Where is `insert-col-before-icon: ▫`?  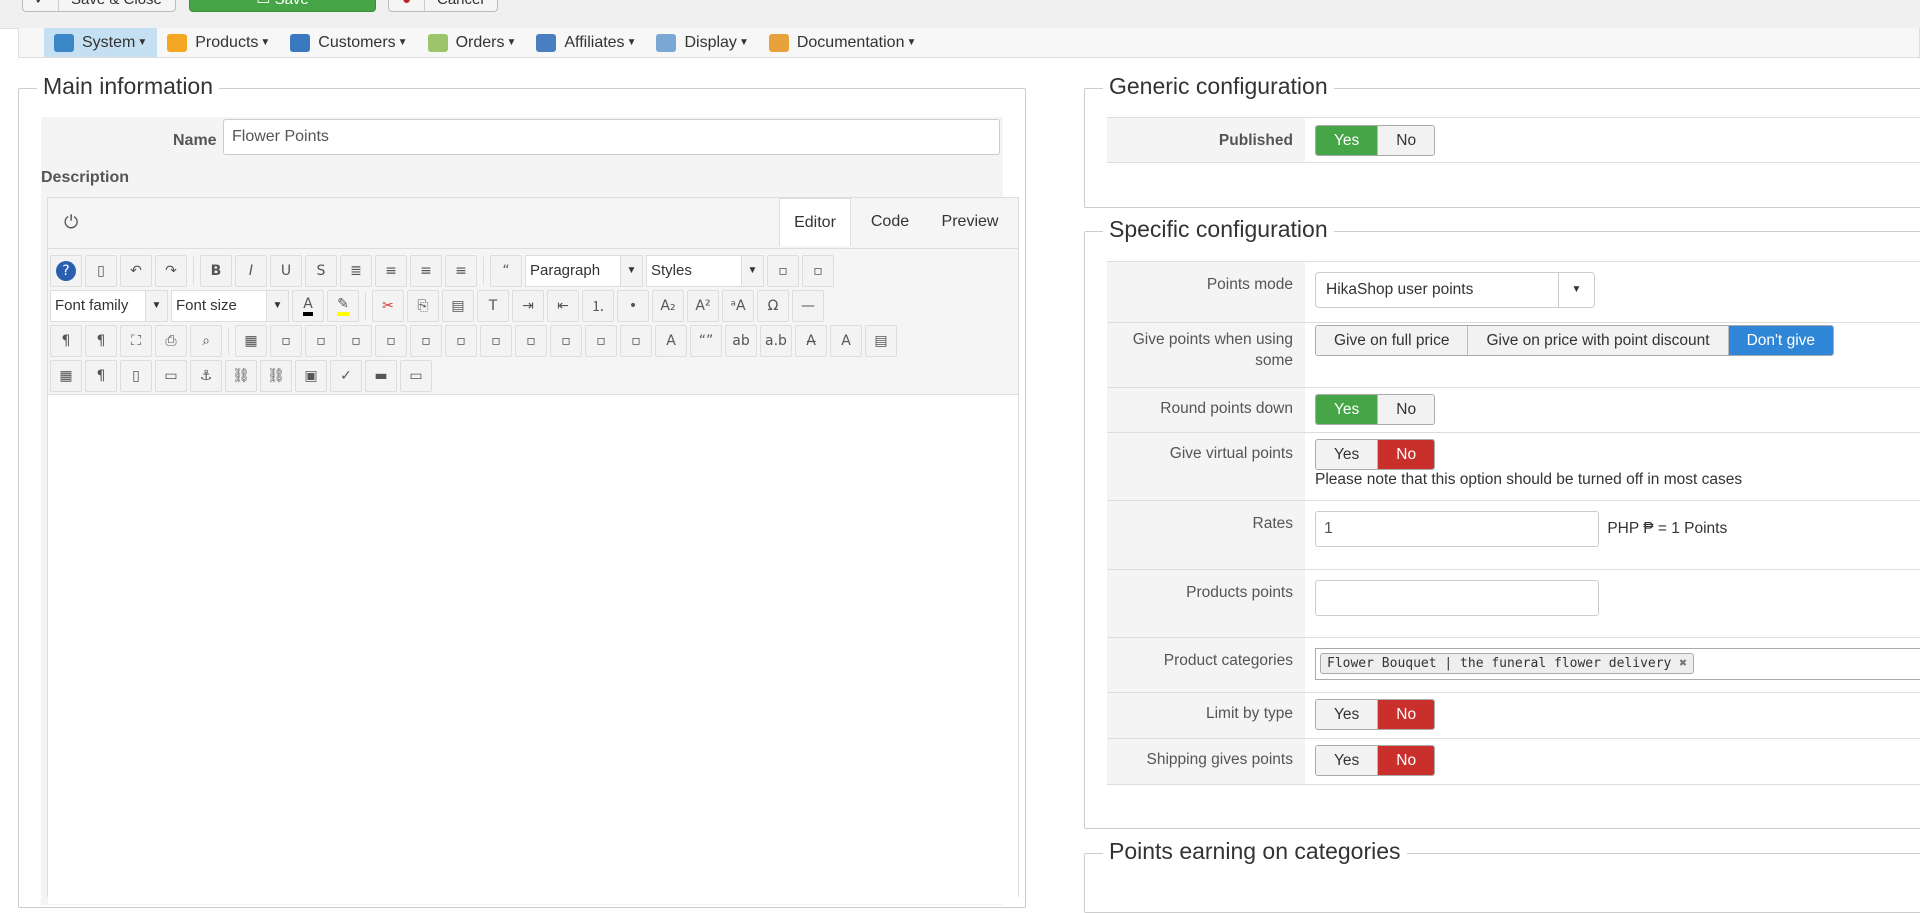 insert-col-before-icon: ▫ is located at coordinates (496, 340).